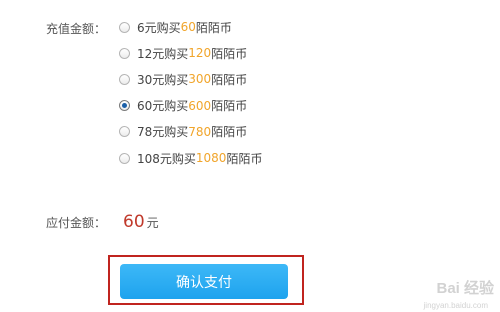  I want to click on payable-amount-row: 应付金额： 60 元, so click(102, 222).